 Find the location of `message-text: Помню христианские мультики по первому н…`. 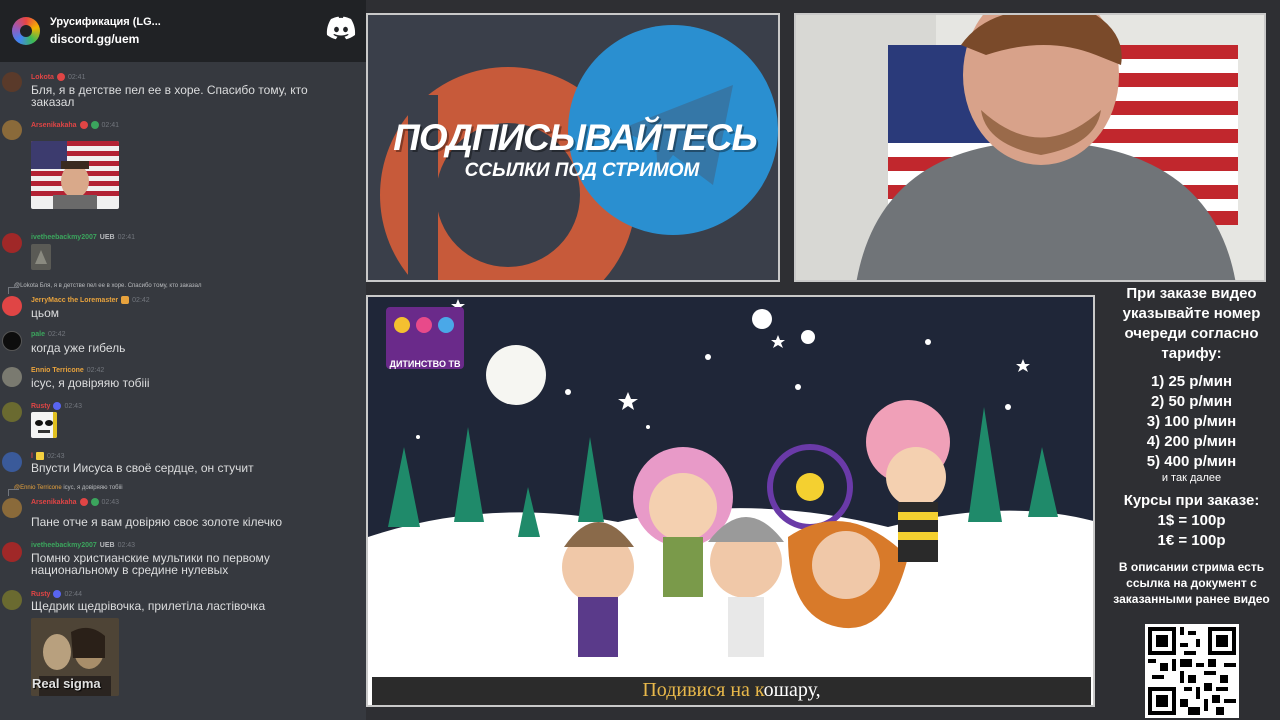

message-text: Помню христианские мультики по первому н… is located at coordinates (150, 564).